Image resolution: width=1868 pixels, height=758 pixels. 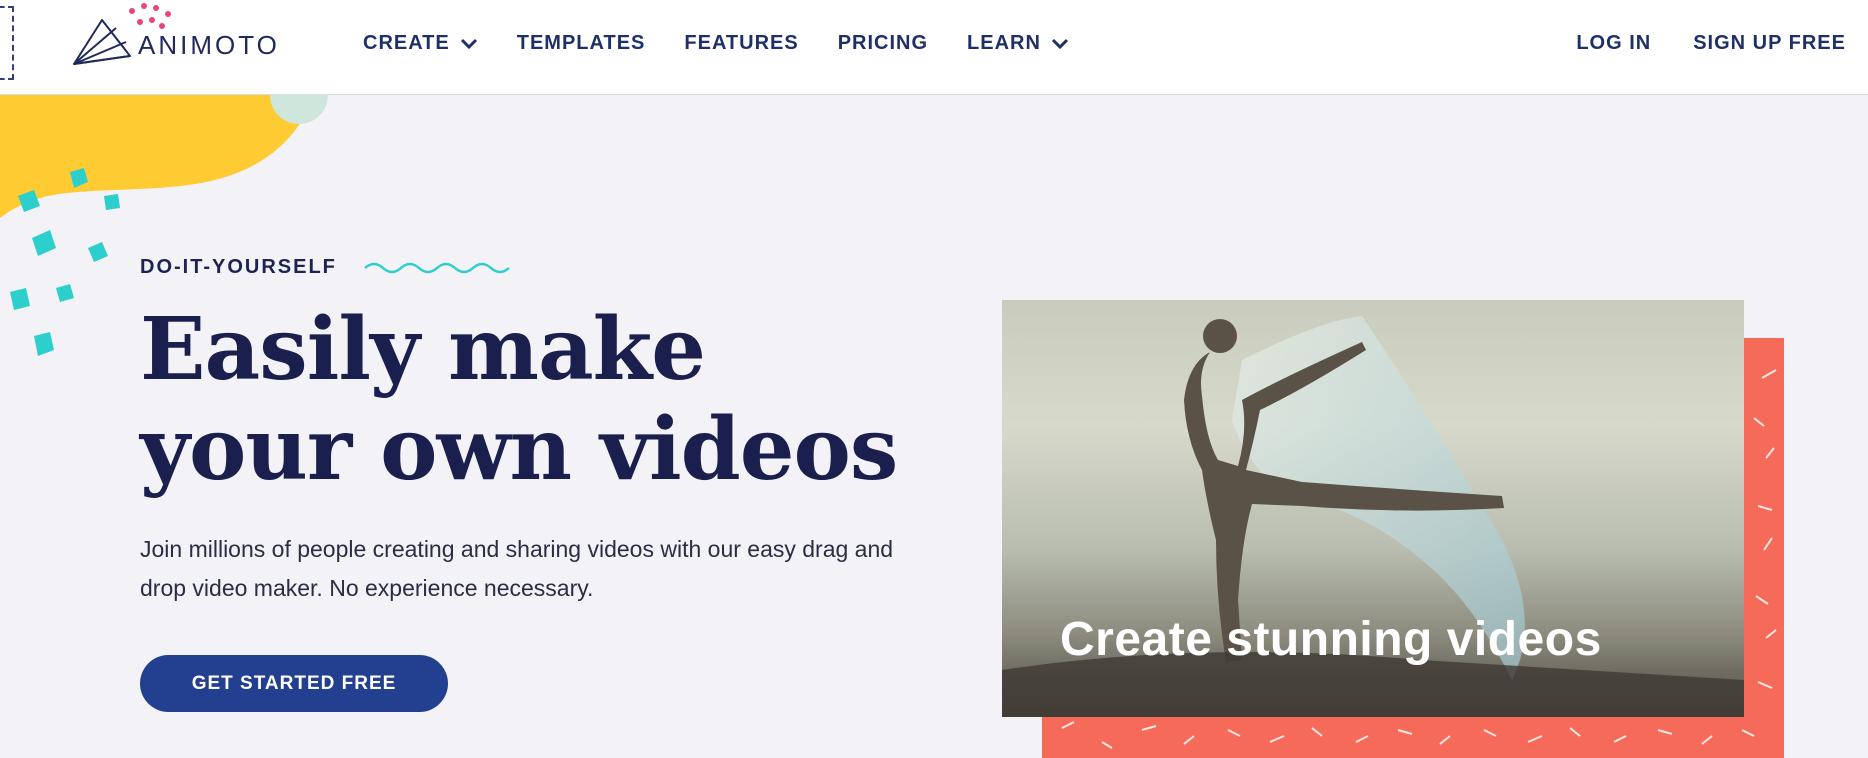 I want to click on eyebrow-text: DO-IT-YOURSELF, so click(x=238, y=267).